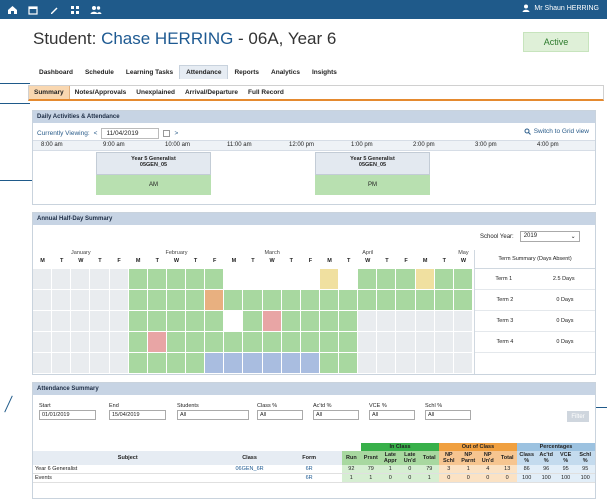 Image resolution: width=607 pixels, height=503 pixels. I want to click on column-header: Class %, so click(526, 458).